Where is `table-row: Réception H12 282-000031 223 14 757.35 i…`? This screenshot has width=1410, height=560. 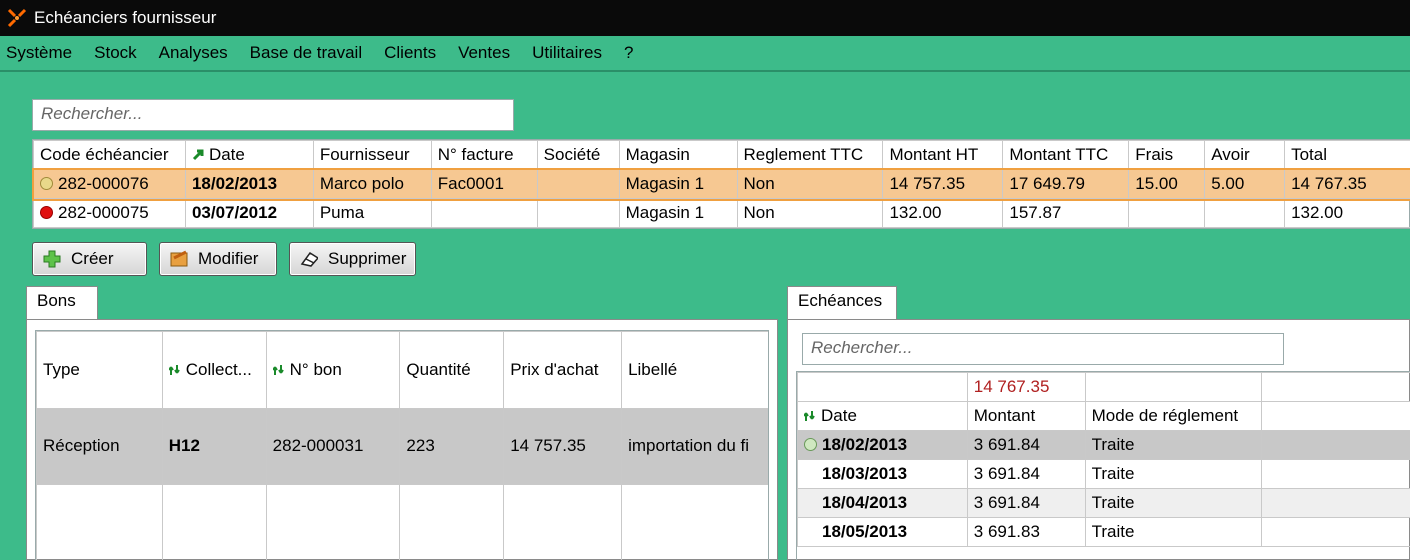 table-row: Réception H12 282-000031 223 14 757.35 i… is located at coordinates (402, 446).